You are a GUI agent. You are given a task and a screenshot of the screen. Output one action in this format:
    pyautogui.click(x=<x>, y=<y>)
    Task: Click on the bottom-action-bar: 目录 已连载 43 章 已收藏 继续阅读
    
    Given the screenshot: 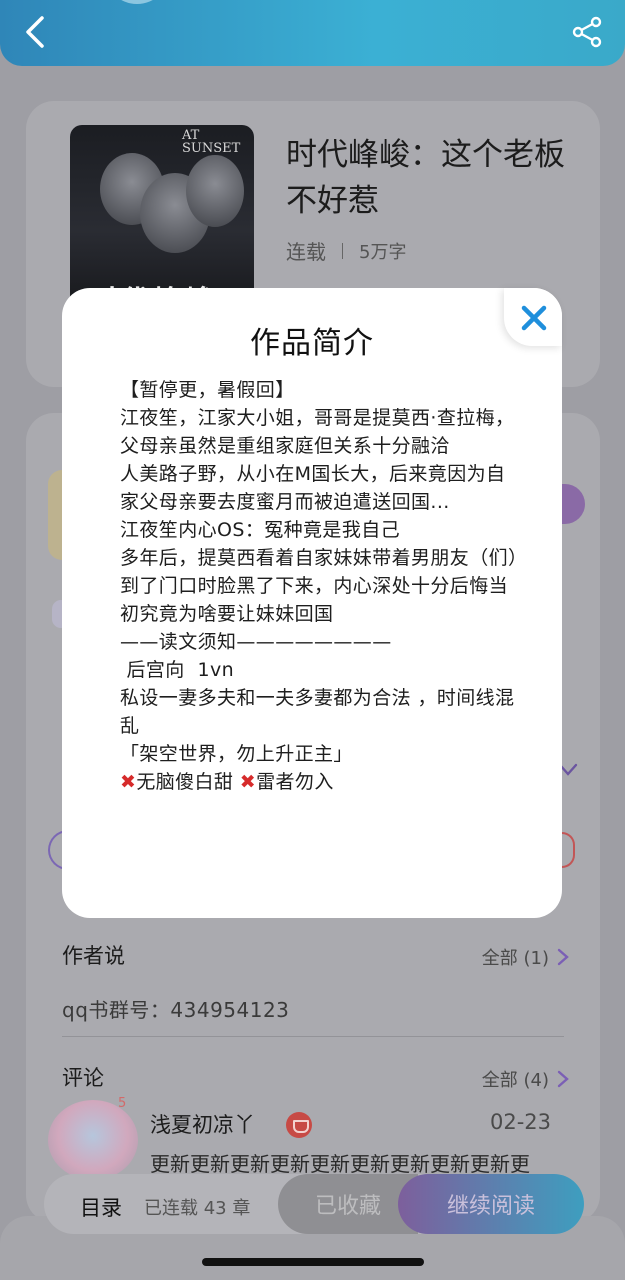 What is the action you would take?
    pyautogui.click(x=314, y=1204)
    